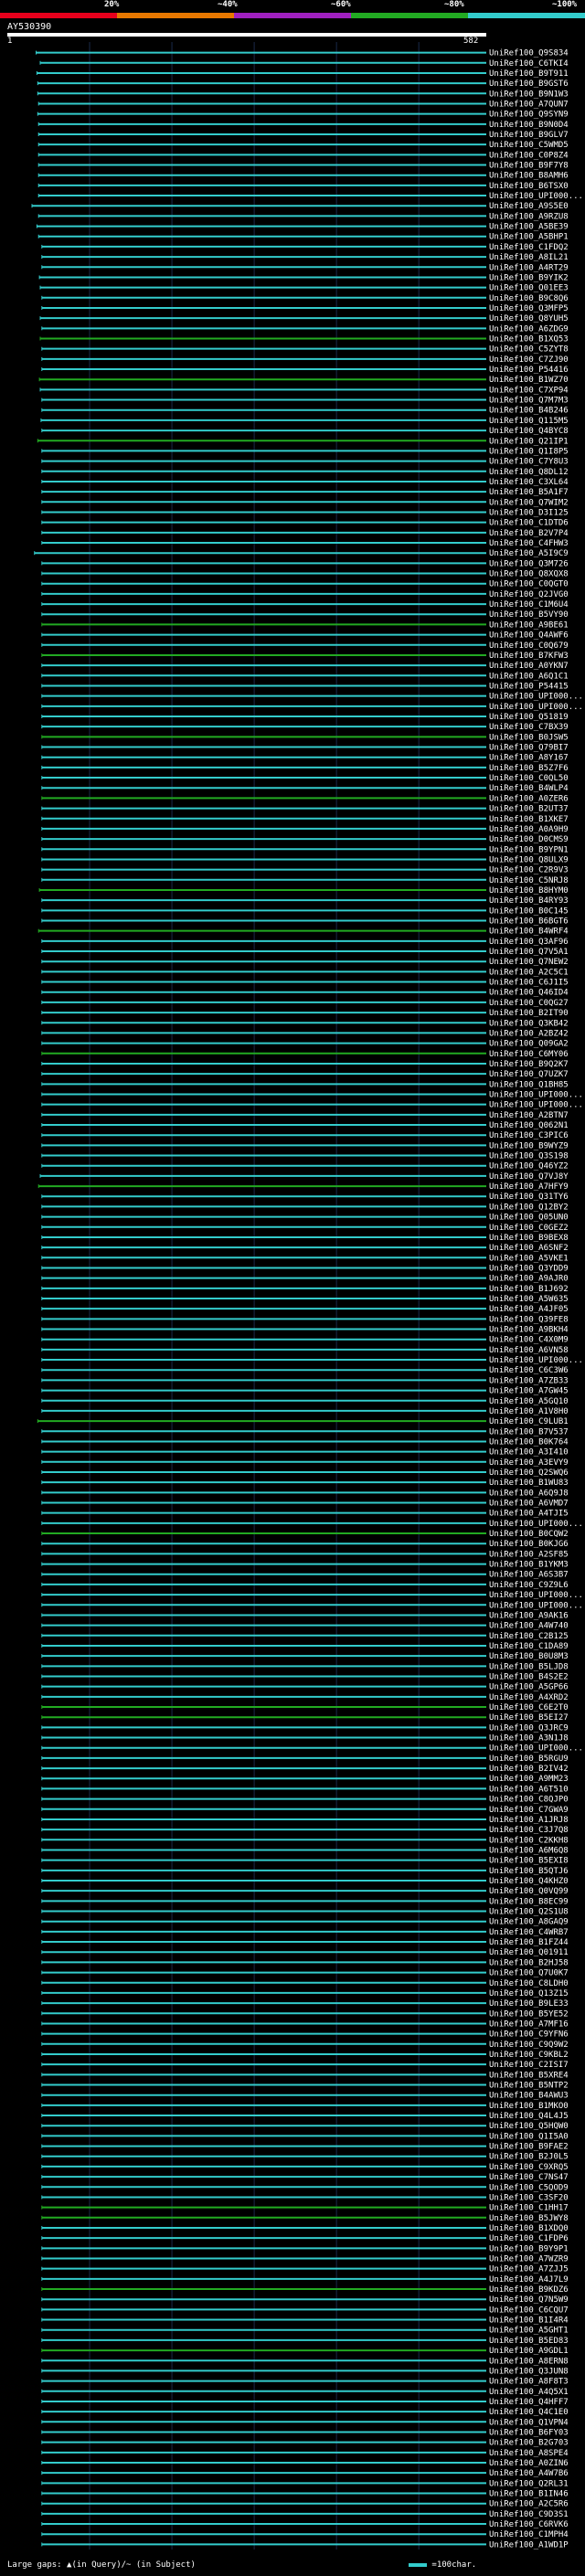  What do you see at coordinates (529, 2086) in the screenshot?
I see `hit-label: UniRef100_B5NTP2` at bounding box center [529, 2086].